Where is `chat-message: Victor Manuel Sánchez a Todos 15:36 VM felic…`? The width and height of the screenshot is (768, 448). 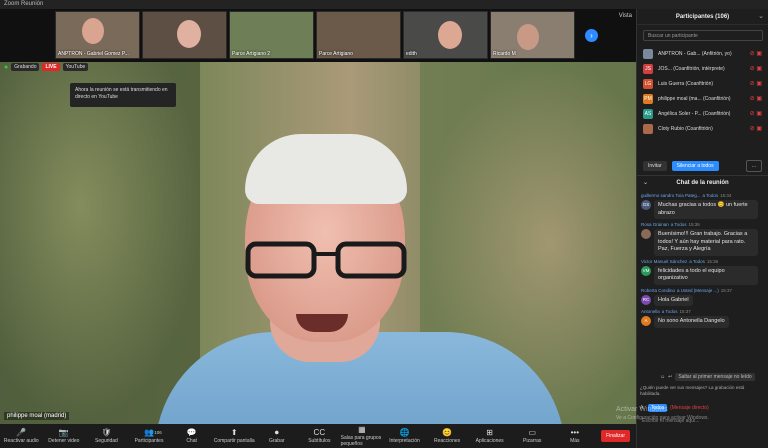 chat-message: Victor Manuel Sánchez a Todos 15:36 VM felic… is located at coordinates (702, 272).